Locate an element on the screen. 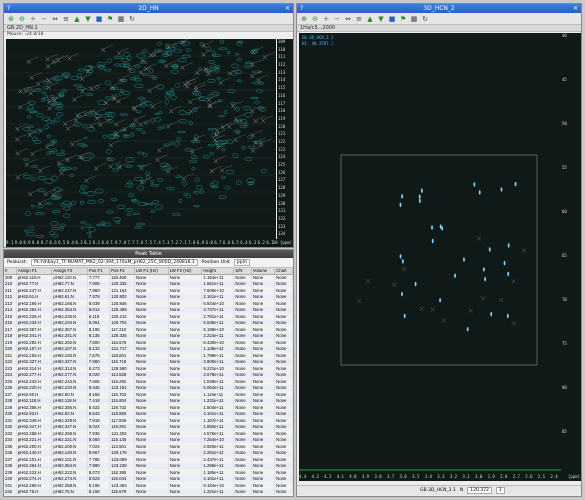  position-unit-select: ppm is located at coordinates (241, 262).